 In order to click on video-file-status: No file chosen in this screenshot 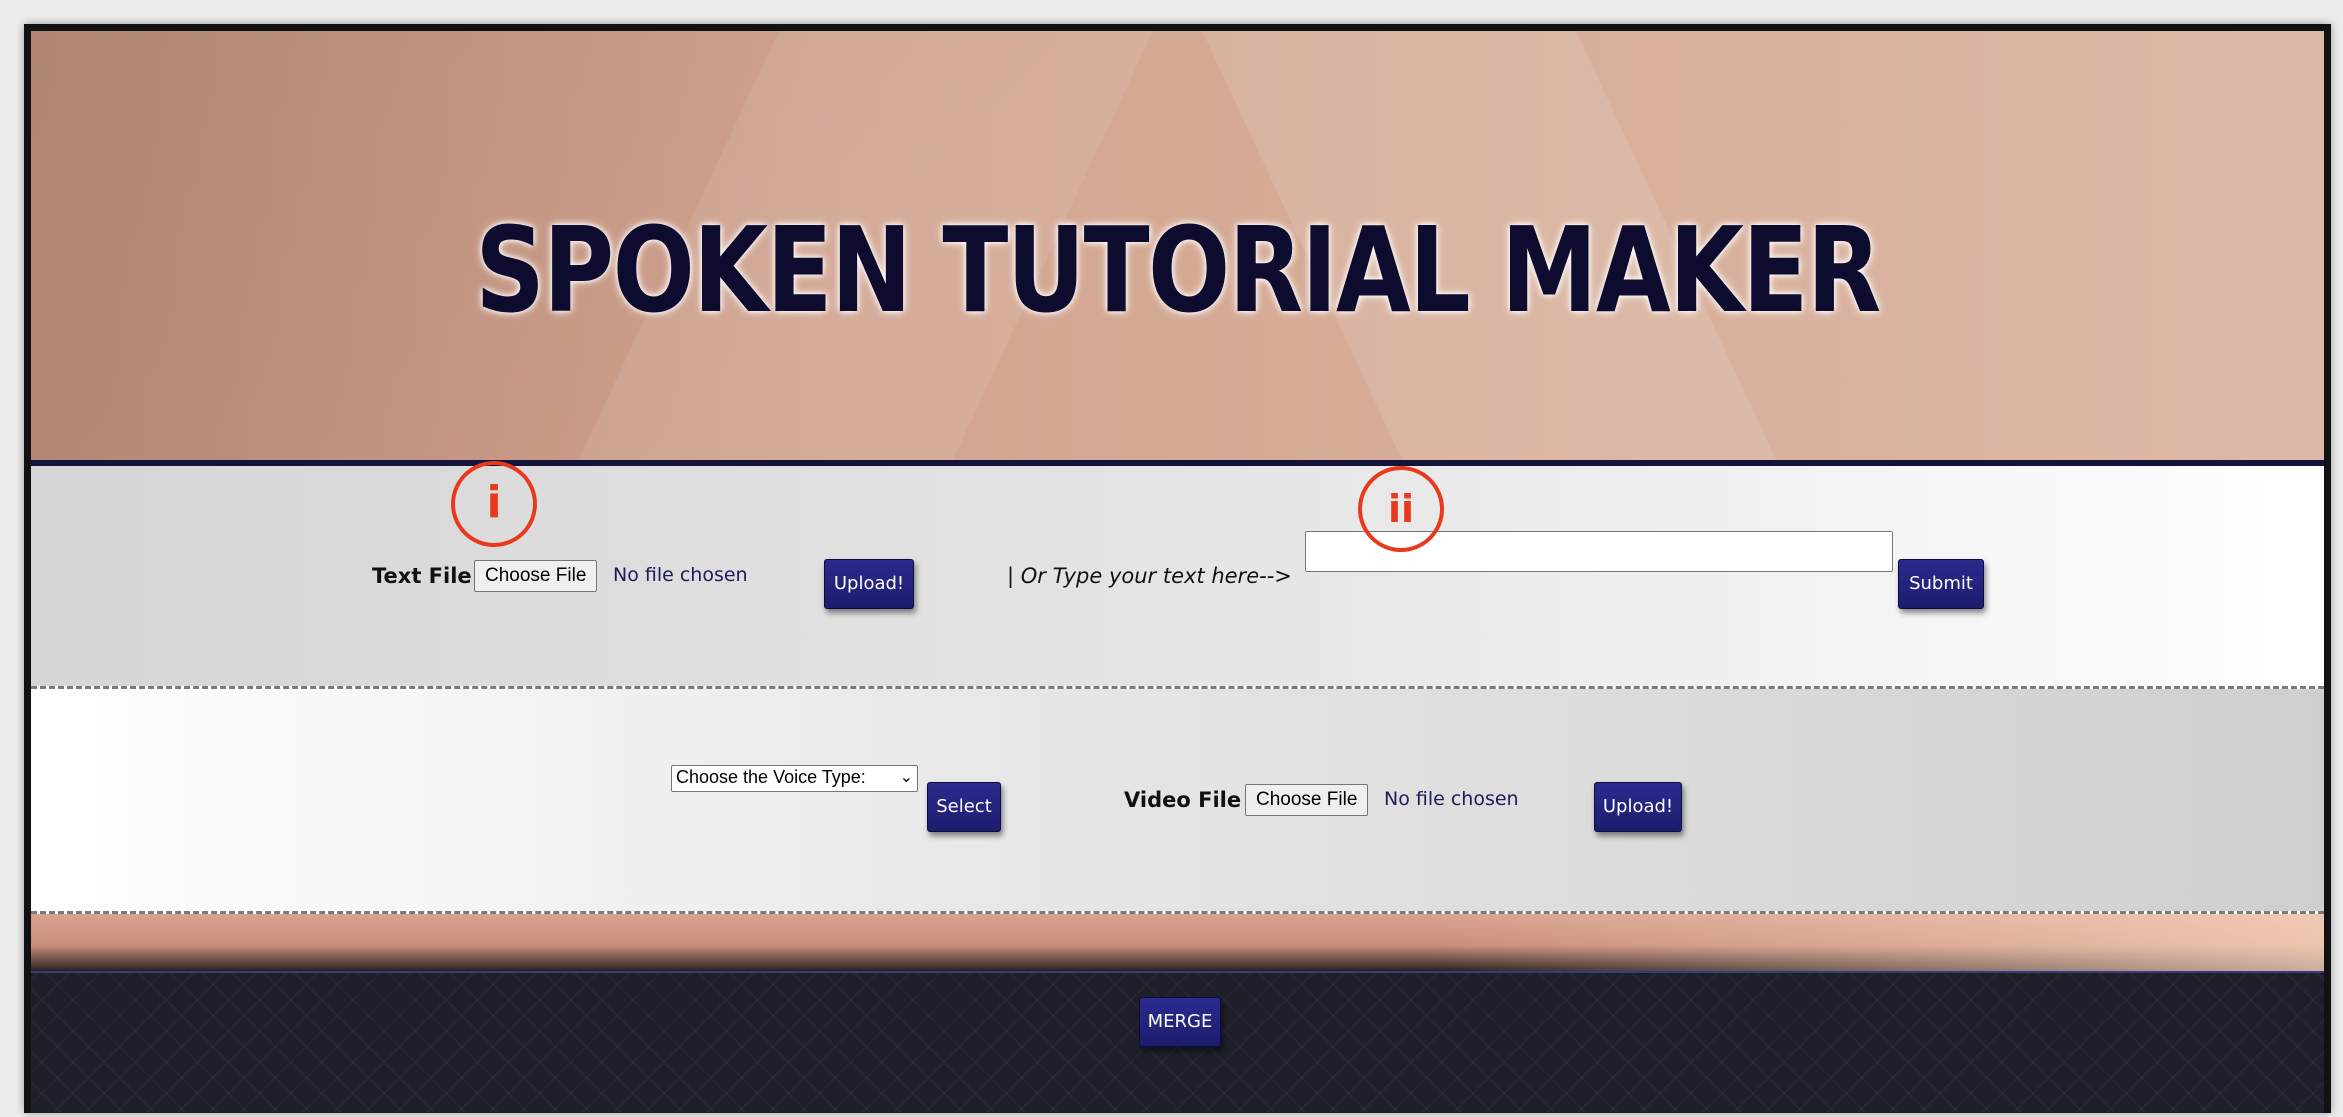, I will do `click(1451, 799)`.